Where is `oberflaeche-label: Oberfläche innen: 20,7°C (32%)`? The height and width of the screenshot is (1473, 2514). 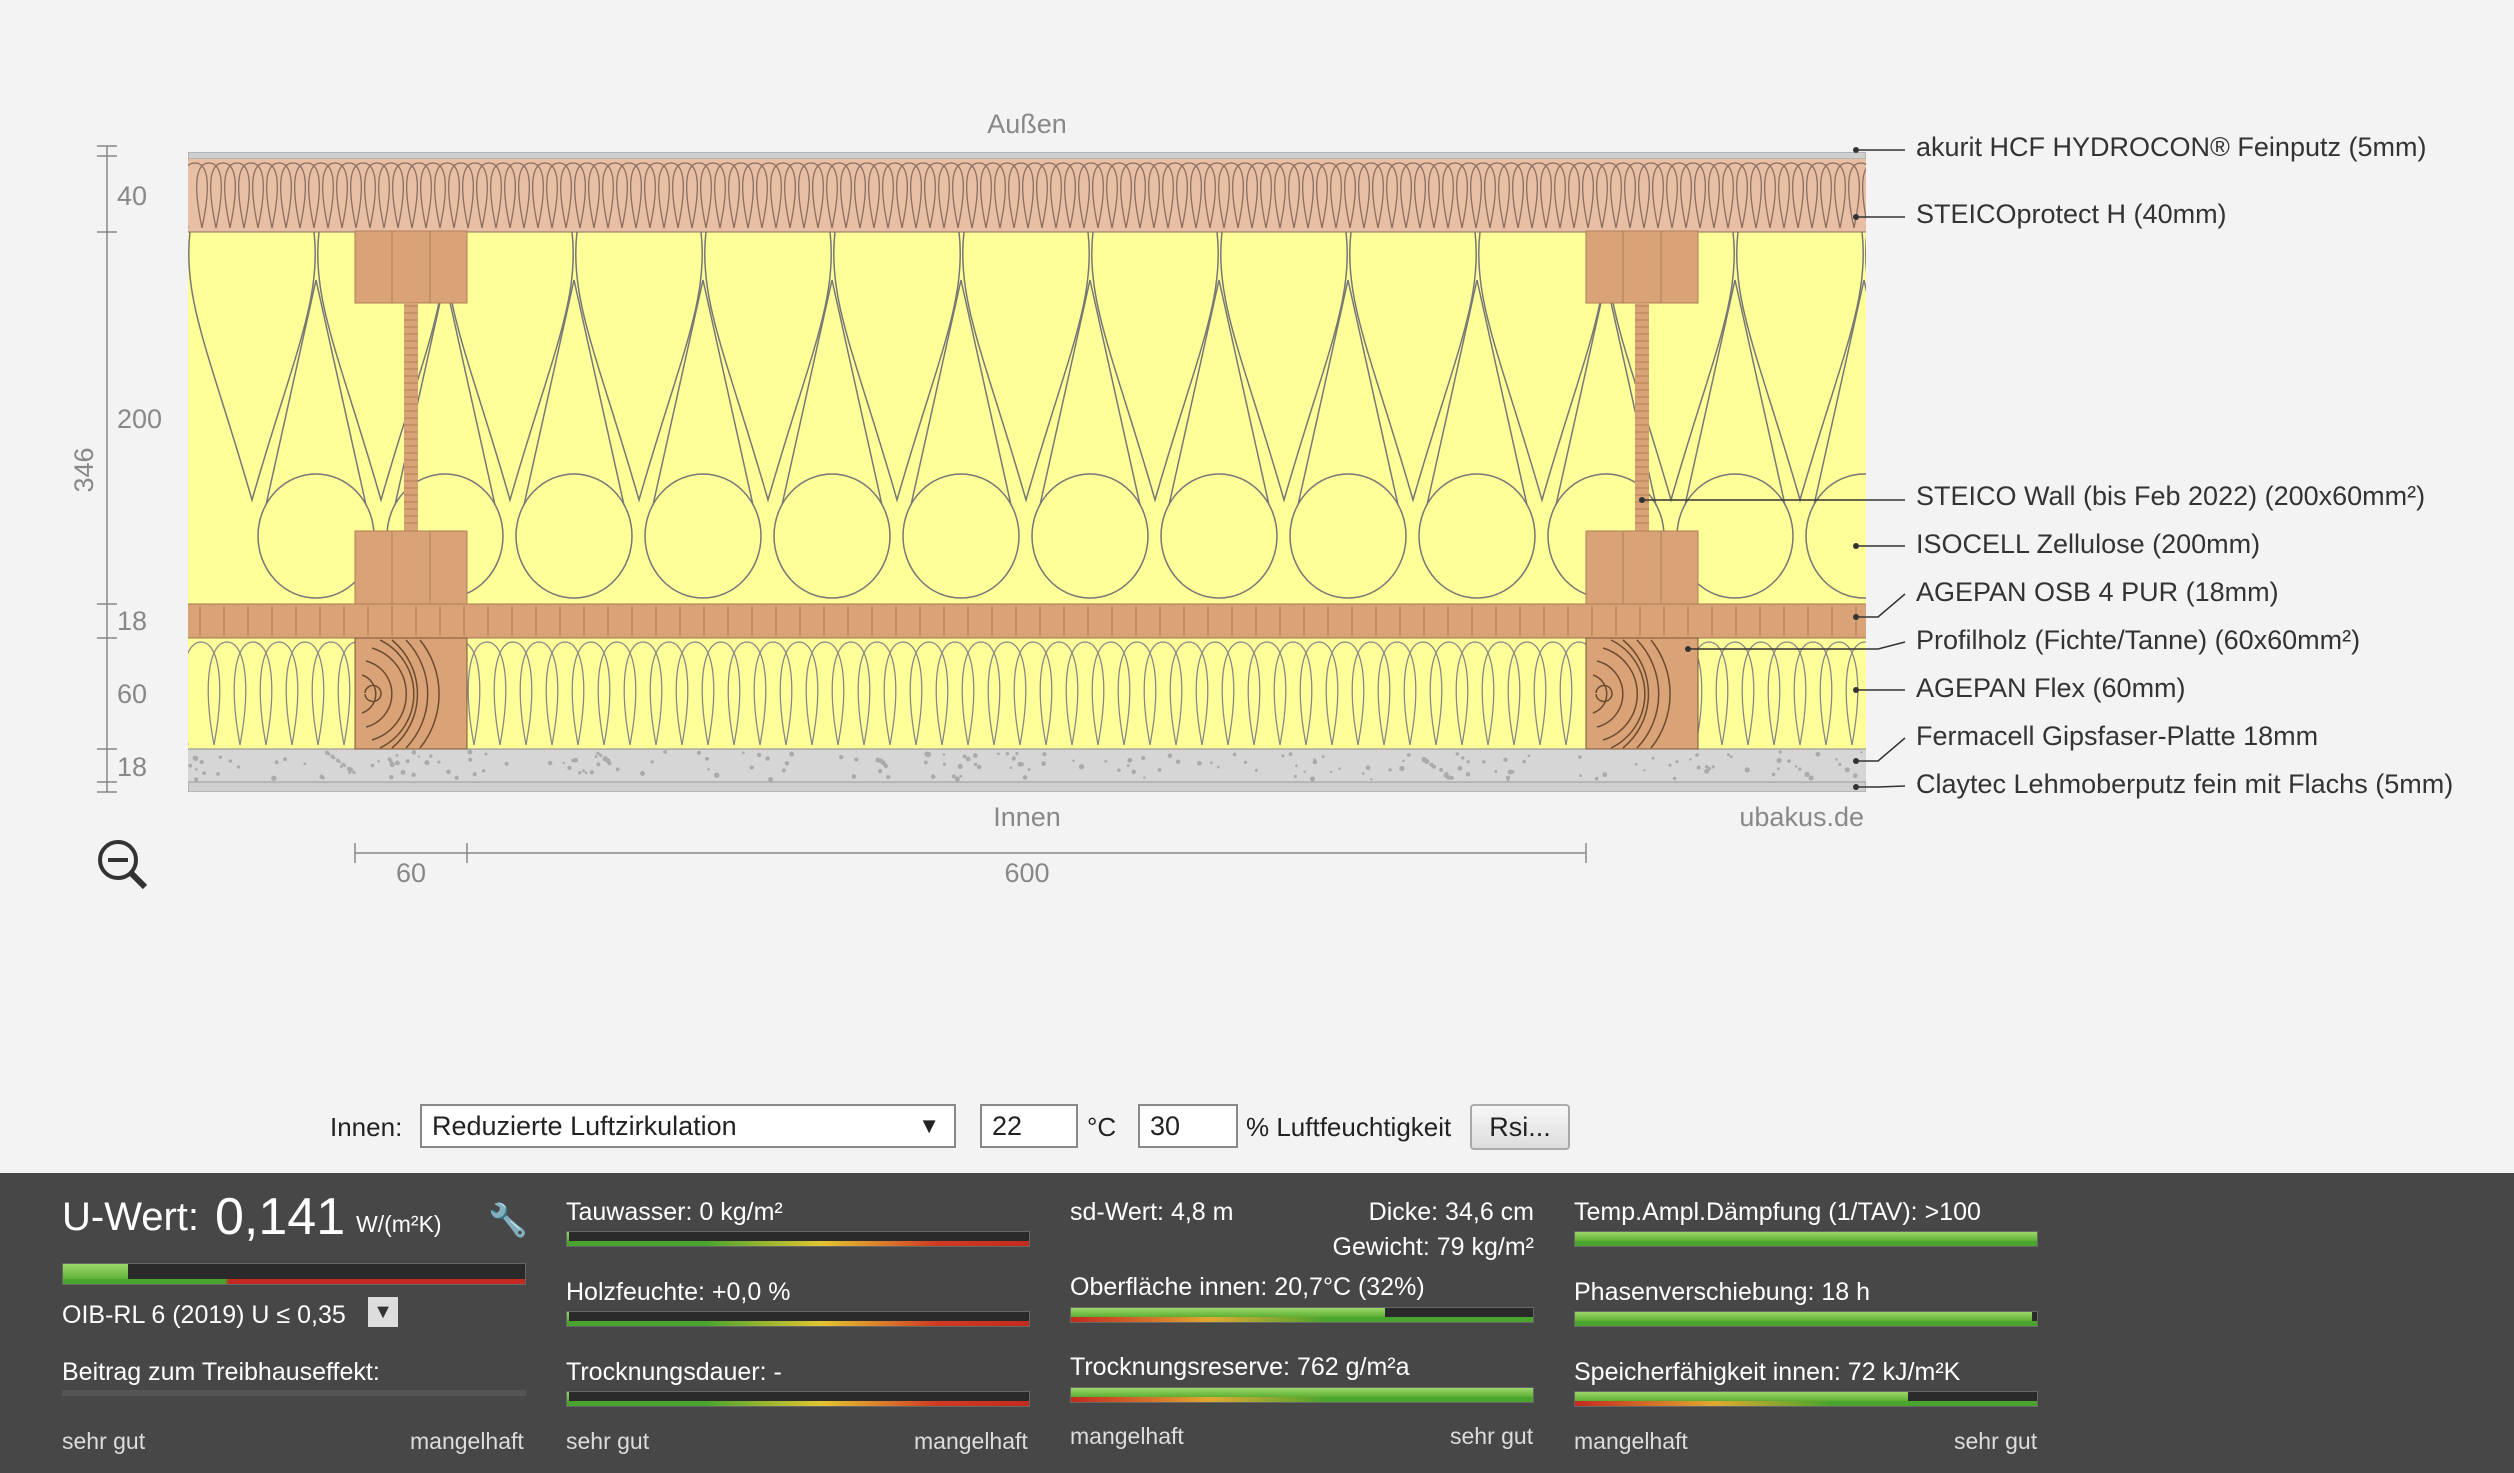
oberflaeche-label: Oberfläche innen: 20,7°C (32%) is located at coordinates (1247, 1287).